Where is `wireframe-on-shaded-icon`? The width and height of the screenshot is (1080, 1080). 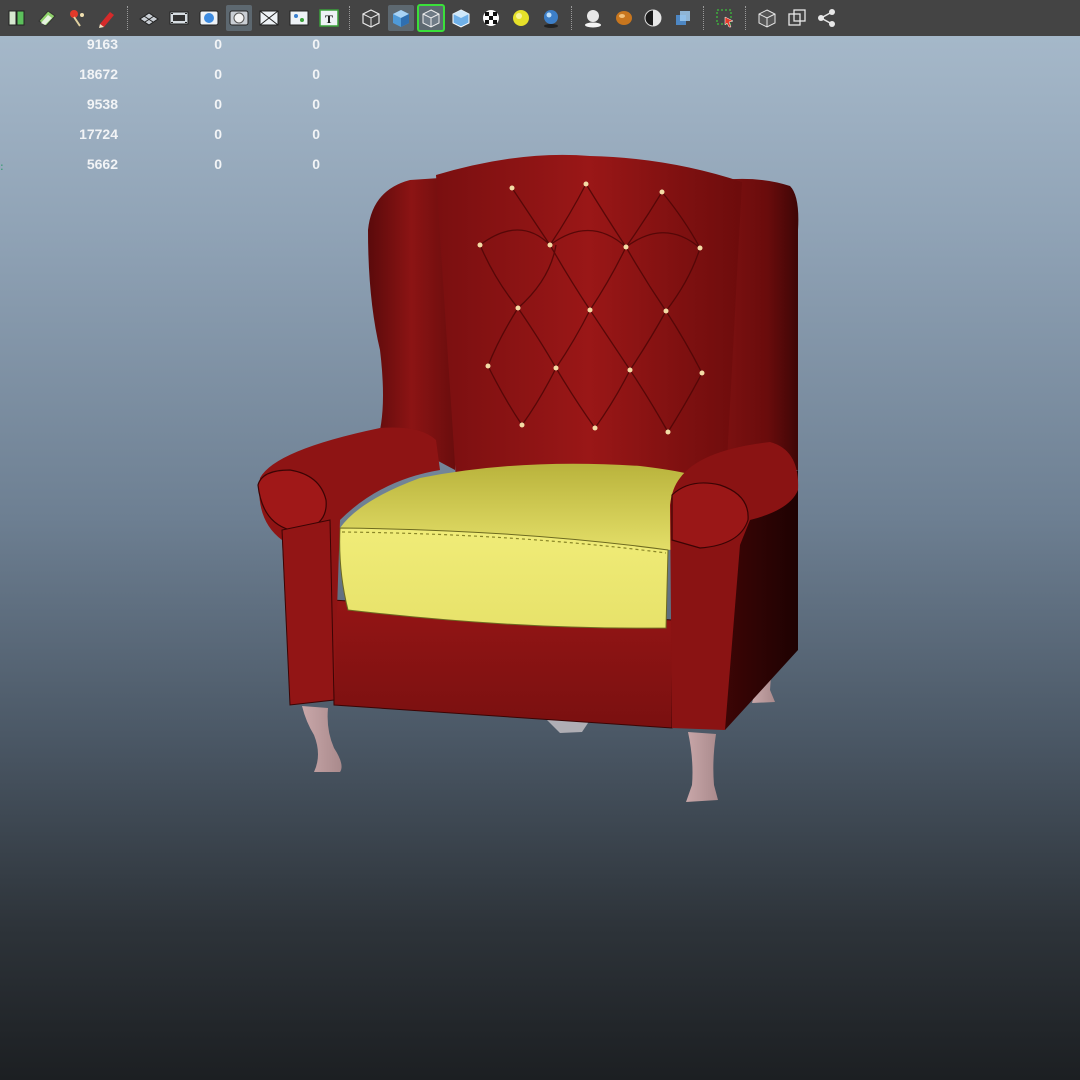
wireframe-on-shaded-icon is located at coordinates (431, 18).